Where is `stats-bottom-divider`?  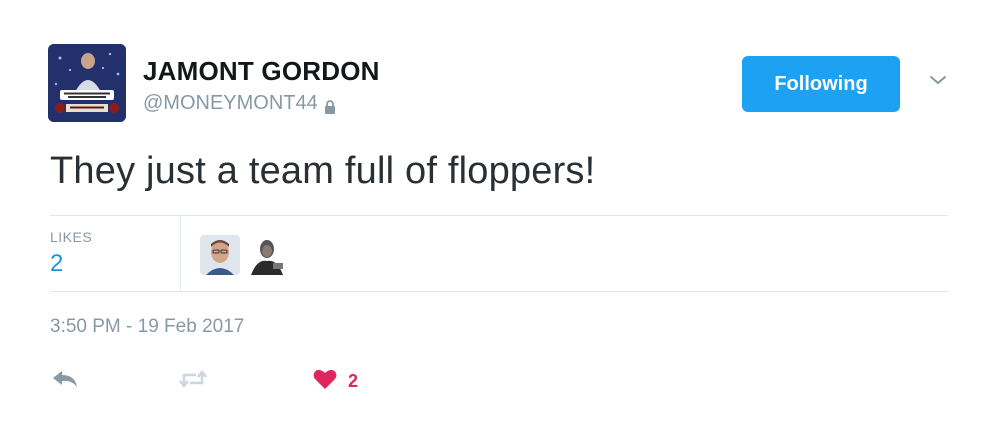 stats-bottom-divider is located at coordinates (499, 291).